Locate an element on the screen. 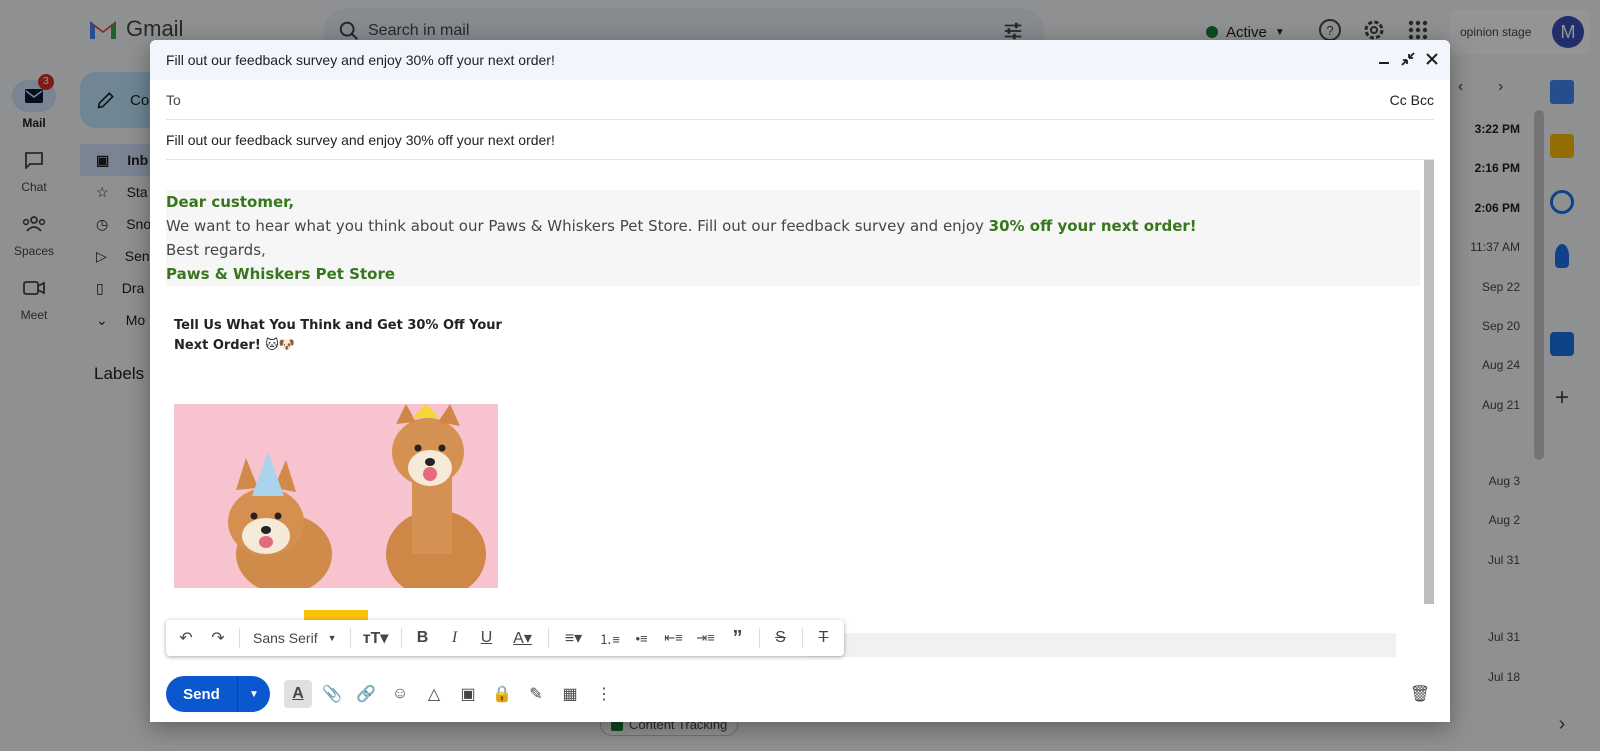  cc-bcc-link: Cc Bcc is located at coordinates (1412, 100).